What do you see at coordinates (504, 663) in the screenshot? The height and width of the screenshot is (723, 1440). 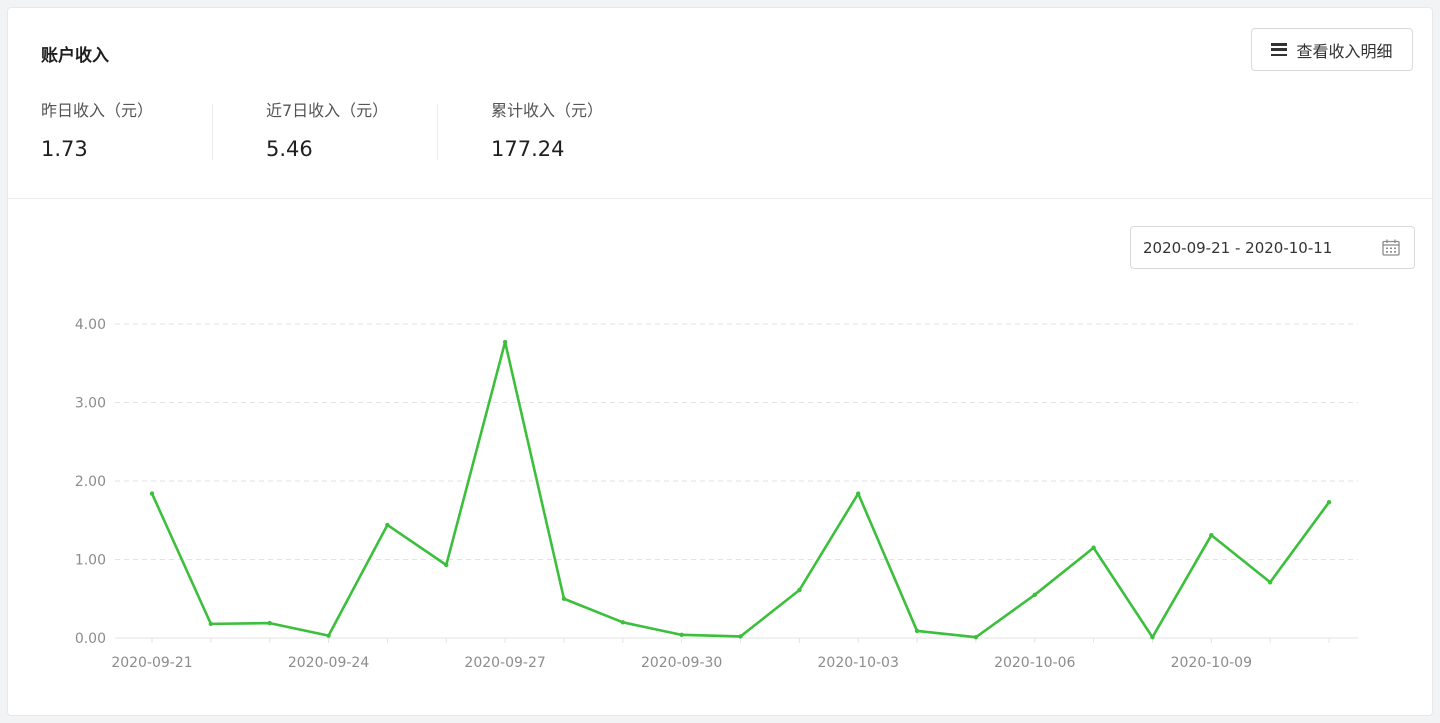 I see `x-tick-label: 2020-09-27` at bounding box center [504, 663].